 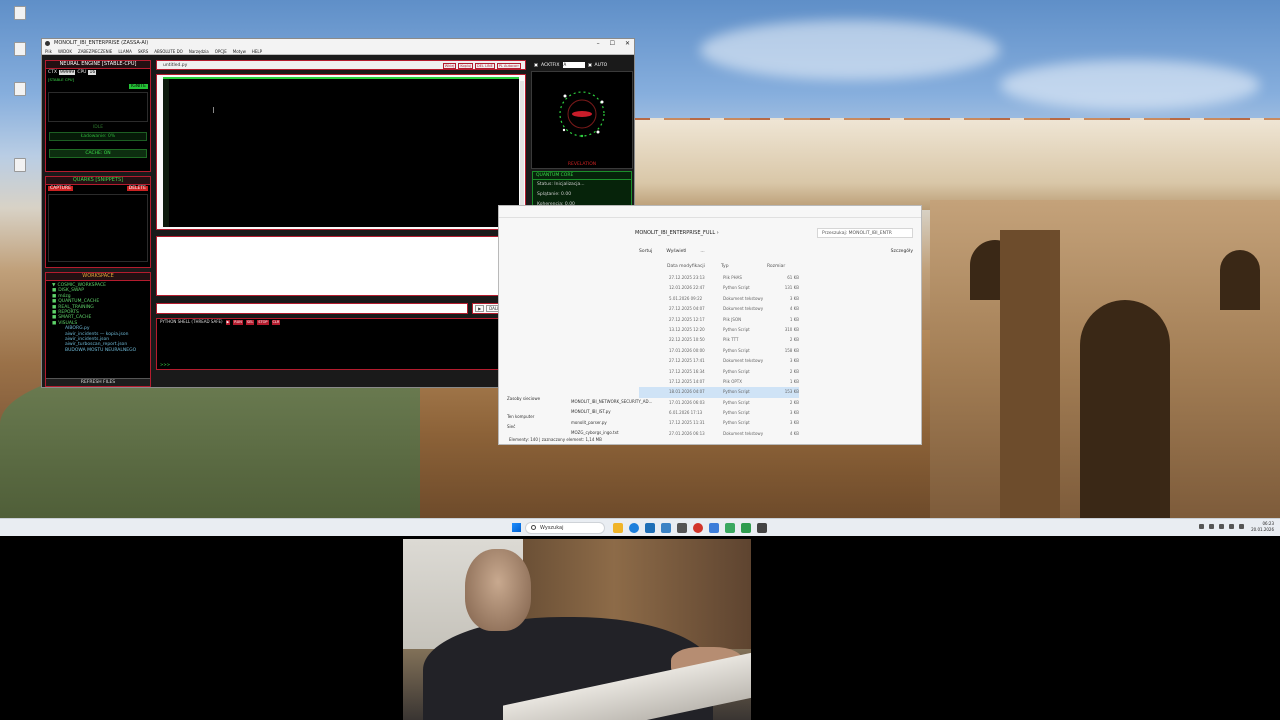 What do you see at coordinates (522, 151) in the screenshot?
I see `editor-scrollbar` at bounding box center [522, 151].